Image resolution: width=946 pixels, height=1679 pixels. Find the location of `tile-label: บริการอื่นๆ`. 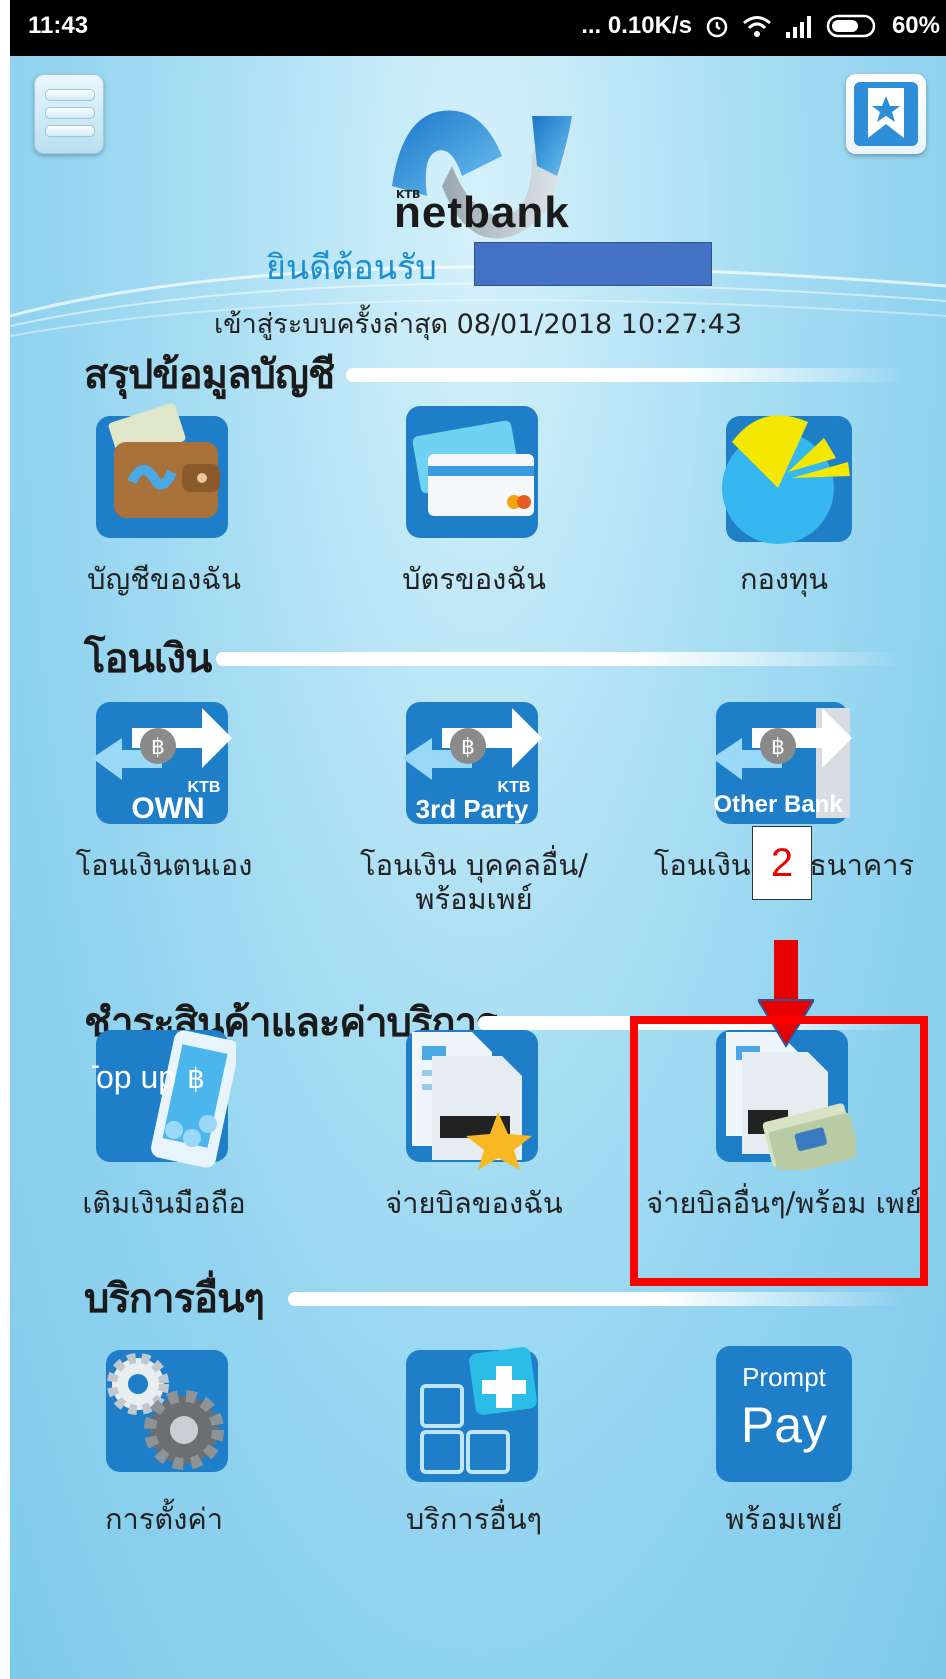

tile-label: บริการอื่นๆ is located at coordinates (474, 1519).